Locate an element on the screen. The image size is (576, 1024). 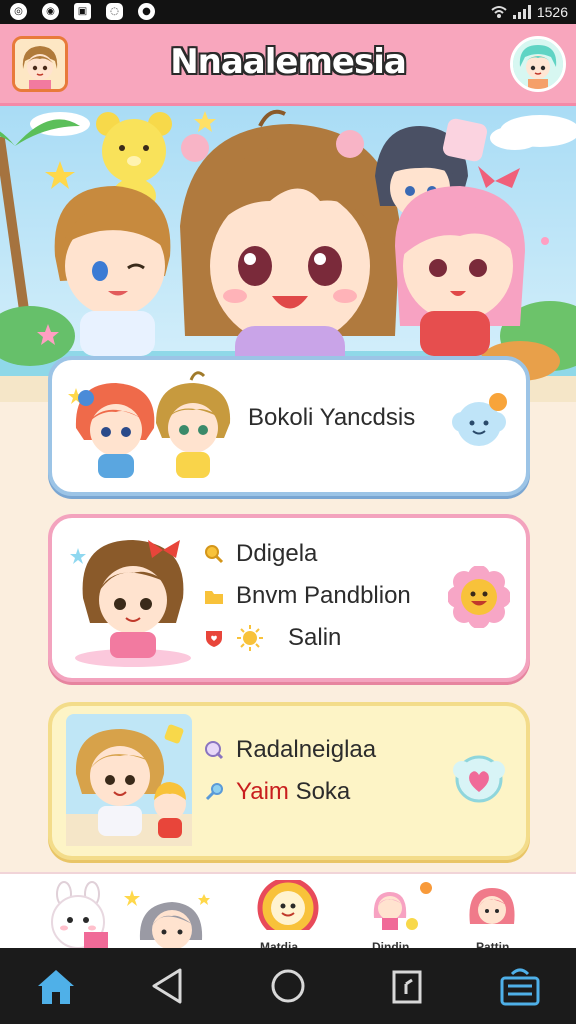
feature-card-1: Bokoli Yancdsis is located at coordinates (289, 426).